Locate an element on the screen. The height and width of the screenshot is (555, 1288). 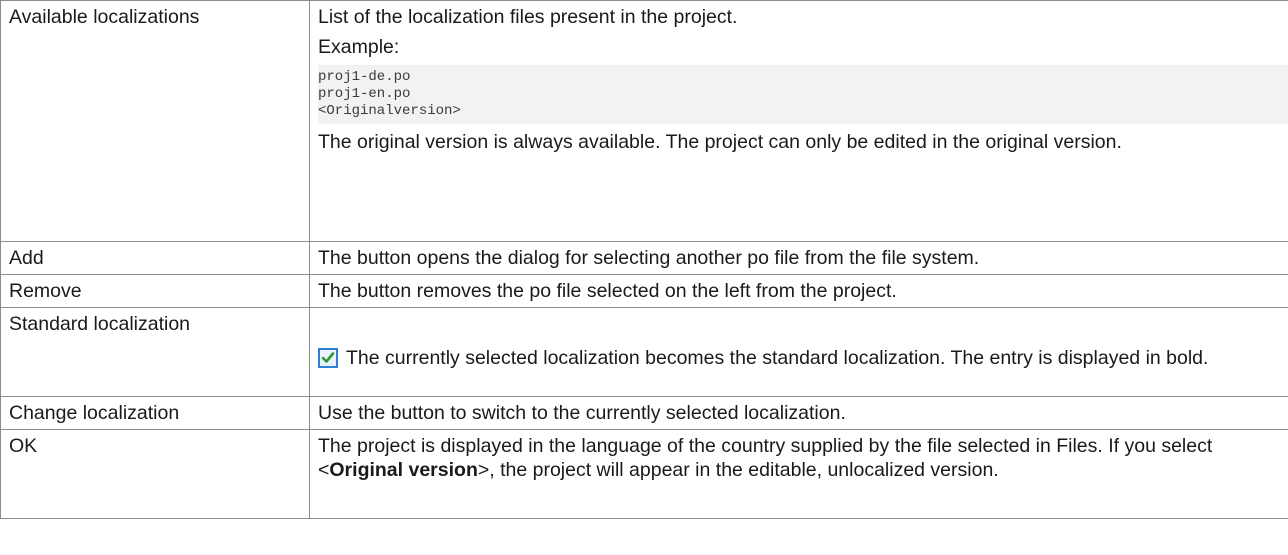
term-cell: Available localizations is located at coordinates (155, 121).